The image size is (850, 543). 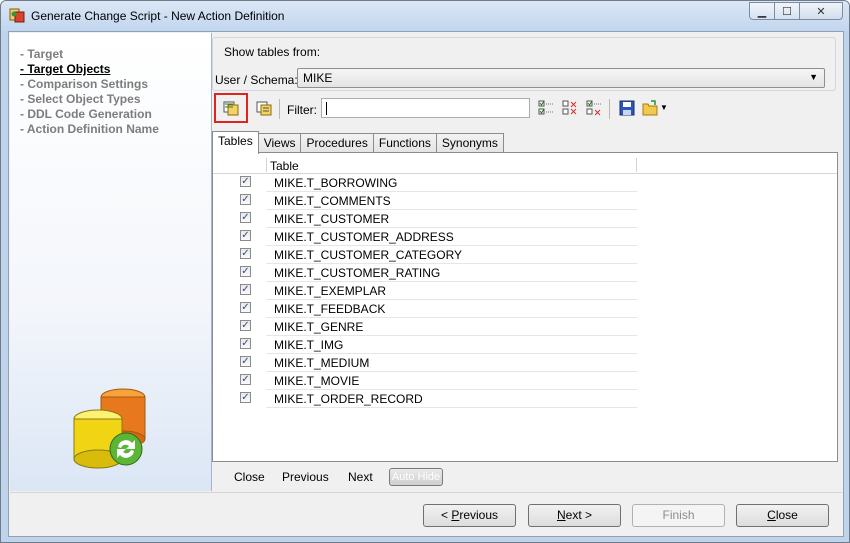 I want to click on autohide-next-button: Next, so click(x=360, y=477).